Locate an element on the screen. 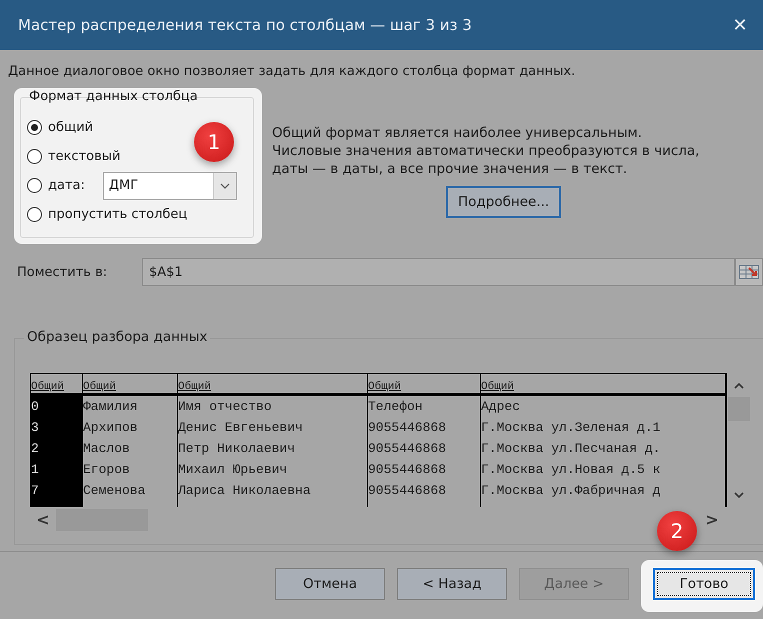  table-cell-text: Денис Евгеньевич is located at coordinates (241, 428).